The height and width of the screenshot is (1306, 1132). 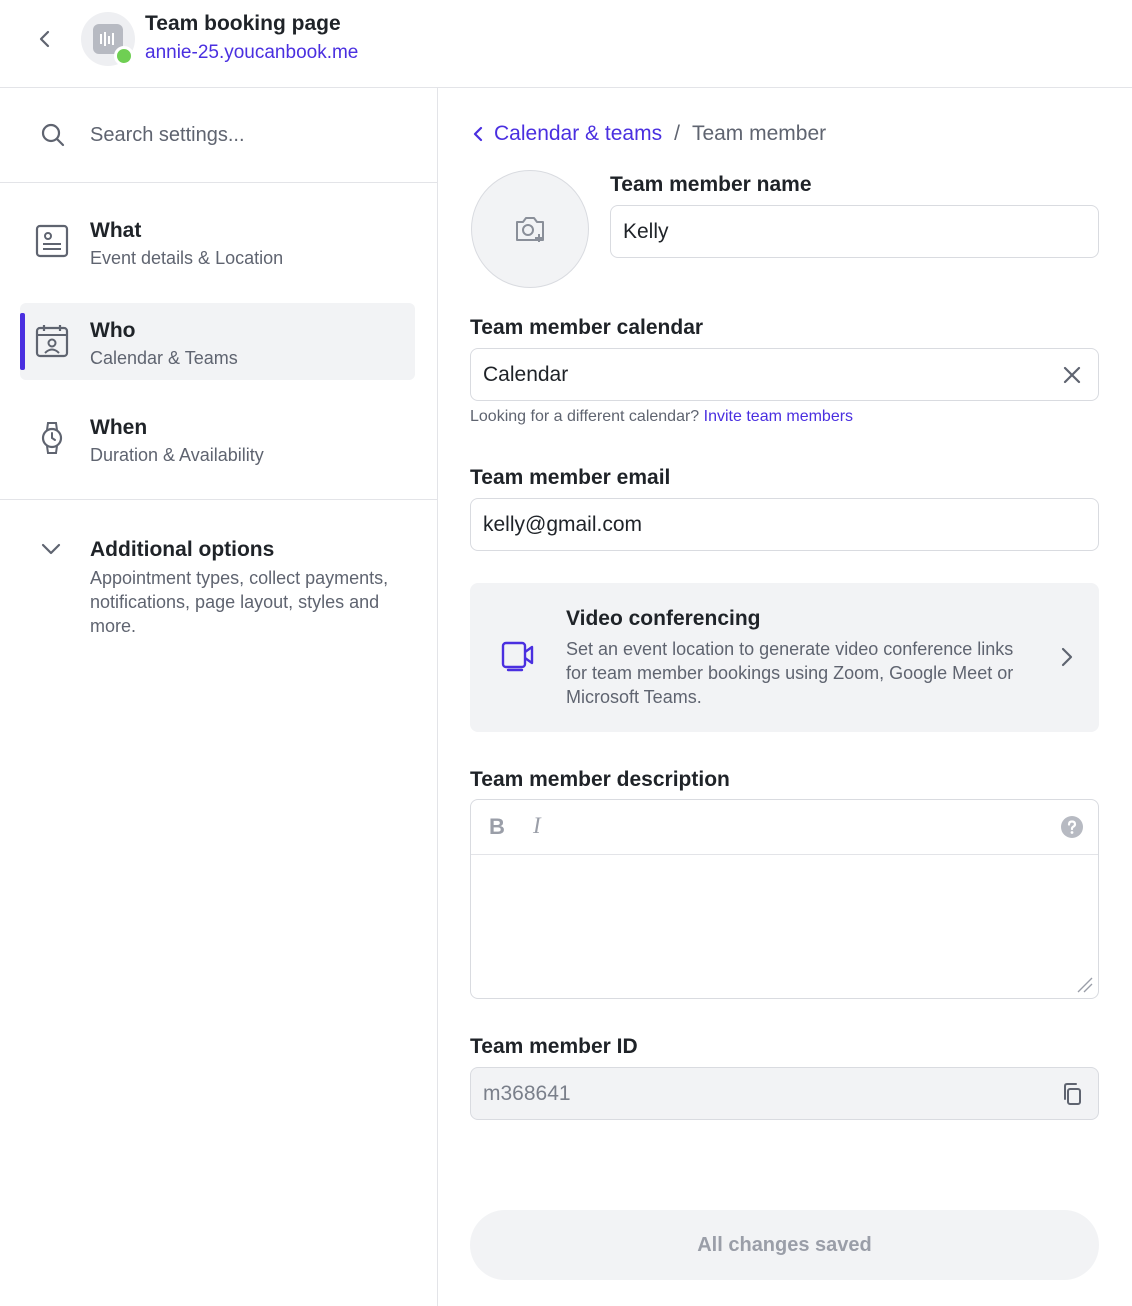 I want to click on id-field: m368641, so click(x=784, y=1093).